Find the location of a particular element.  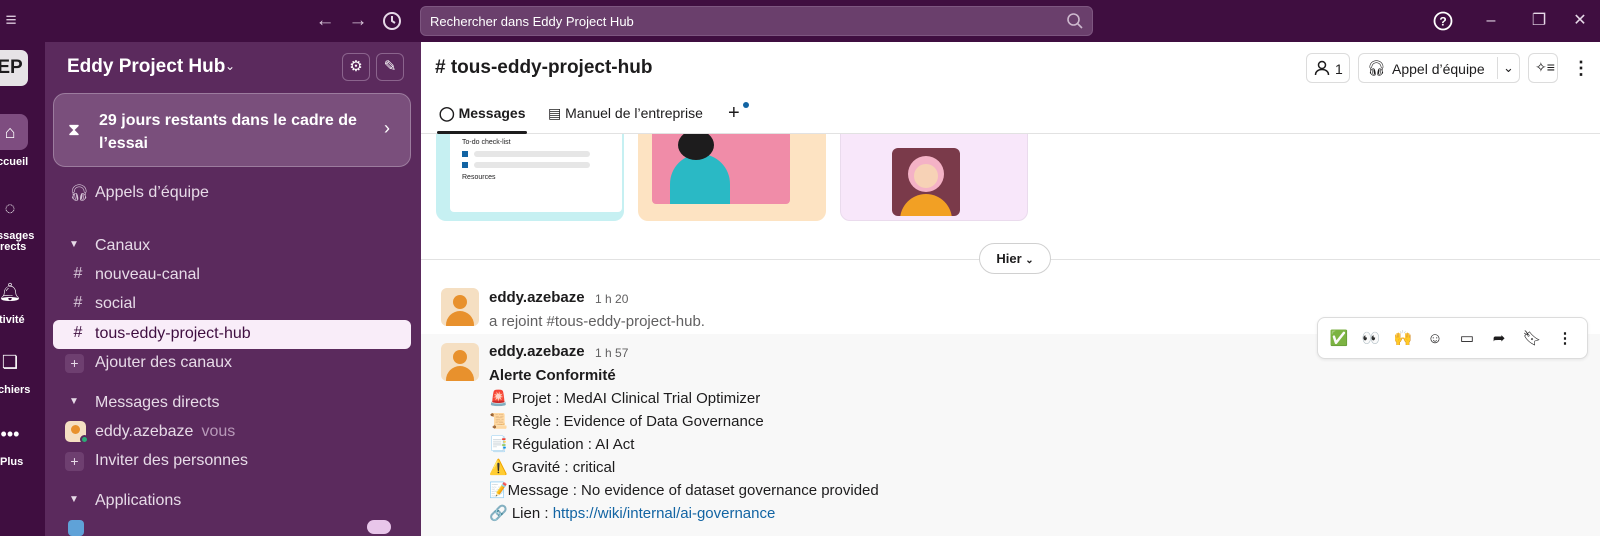

members-button: 1 is located at coordinates (1328, 68).